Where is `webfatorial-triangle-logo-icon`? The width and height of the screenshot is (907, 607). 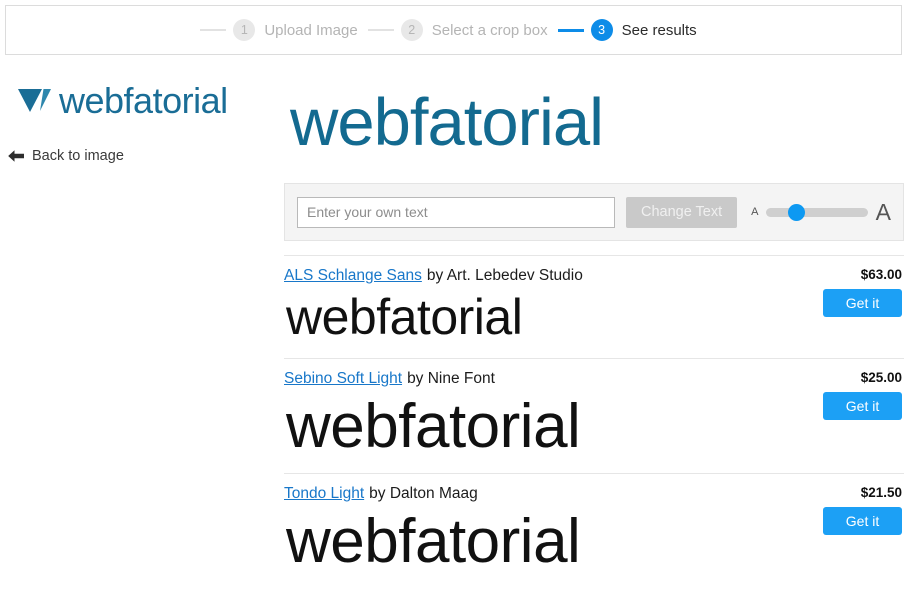
webfatorial-triangle-logo-icon is located at coordinates (34, 100).